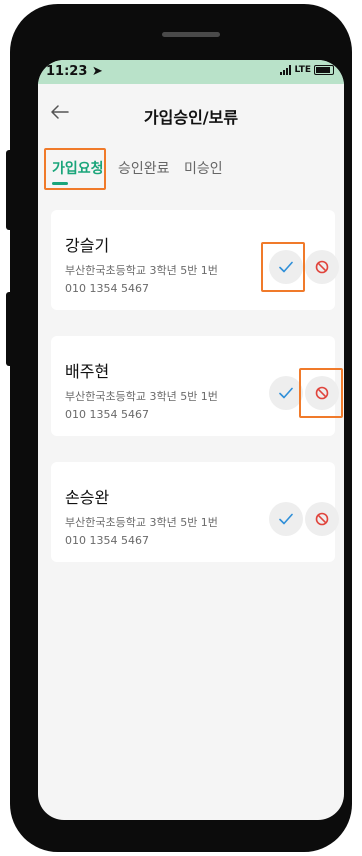 The height and width of the screenshot is (856, 362). I want to click on tab-not-approved: 미승인, so click(203, 168).